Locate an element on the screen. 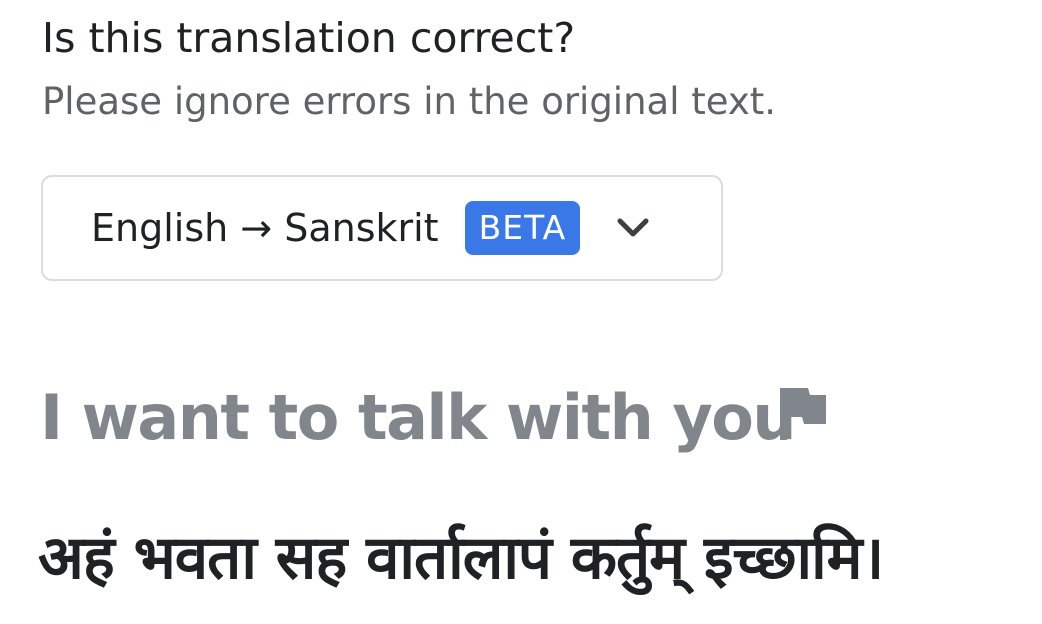  language-pair-label: English → Sanskrit is located at coordinates (265, 228).